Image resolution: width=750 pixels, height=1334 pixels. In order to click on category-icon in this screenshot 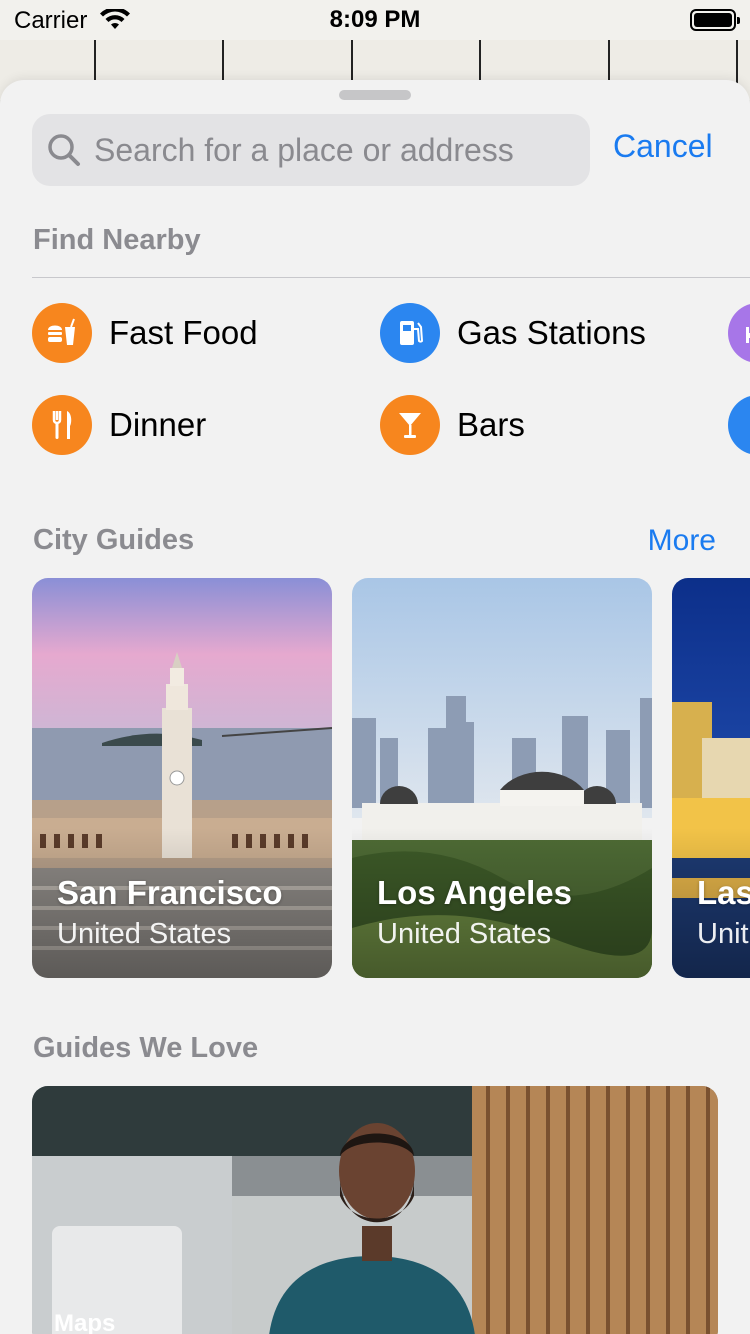, I will do `click(739, 425)`.